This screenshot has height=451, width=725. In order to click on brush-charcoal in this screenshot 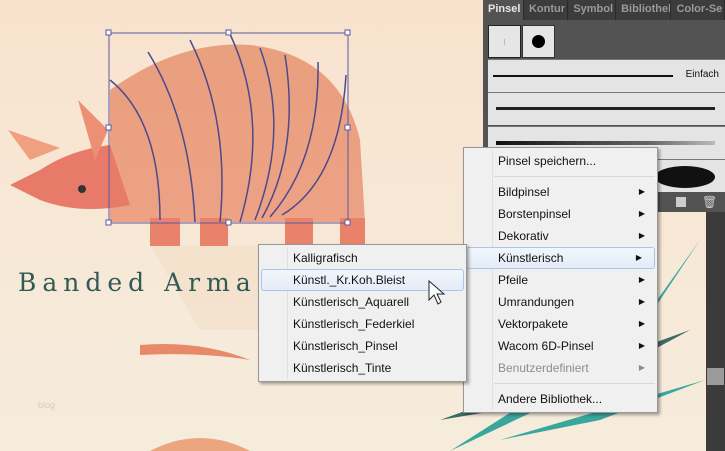, I will do `click(606, 108)`.